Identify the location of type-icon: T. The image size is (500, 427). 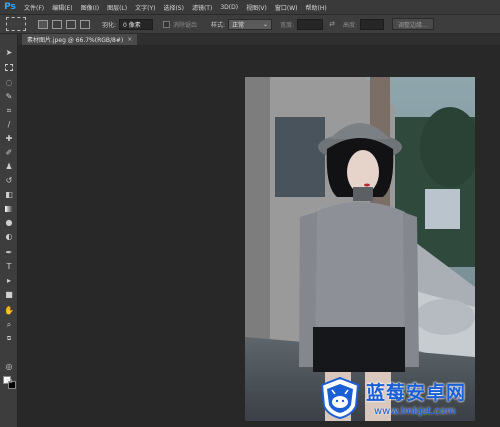
(9, 267).